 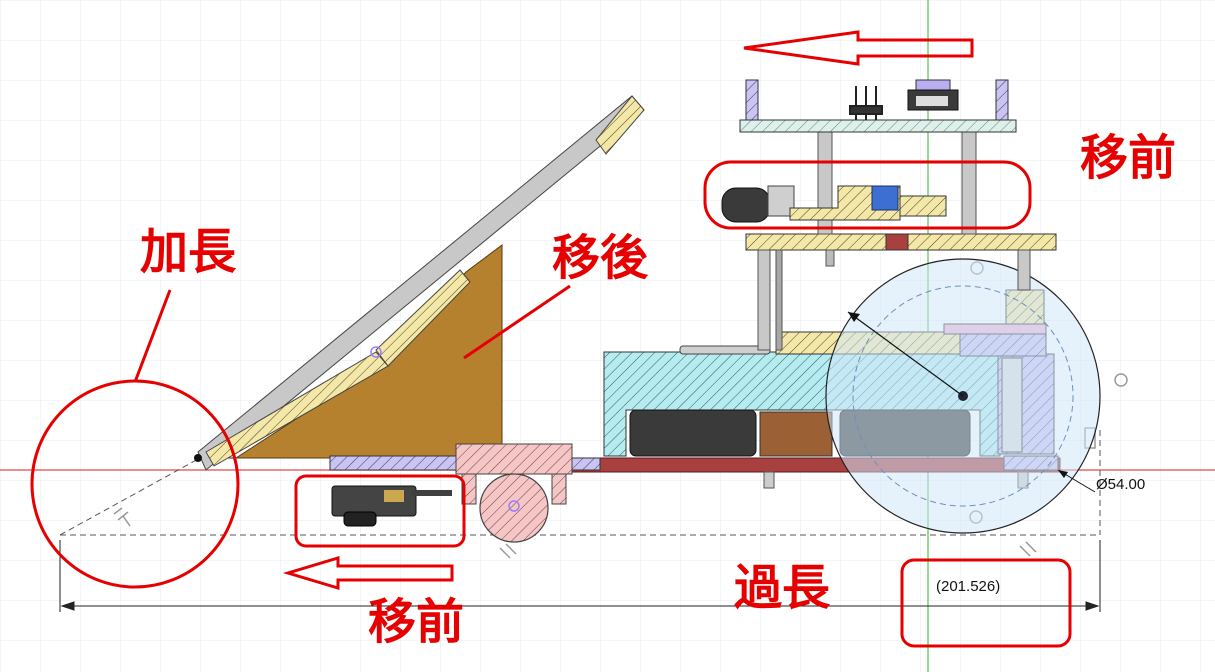 I want to click on battery-top-rib, so click(x=725, y=350).